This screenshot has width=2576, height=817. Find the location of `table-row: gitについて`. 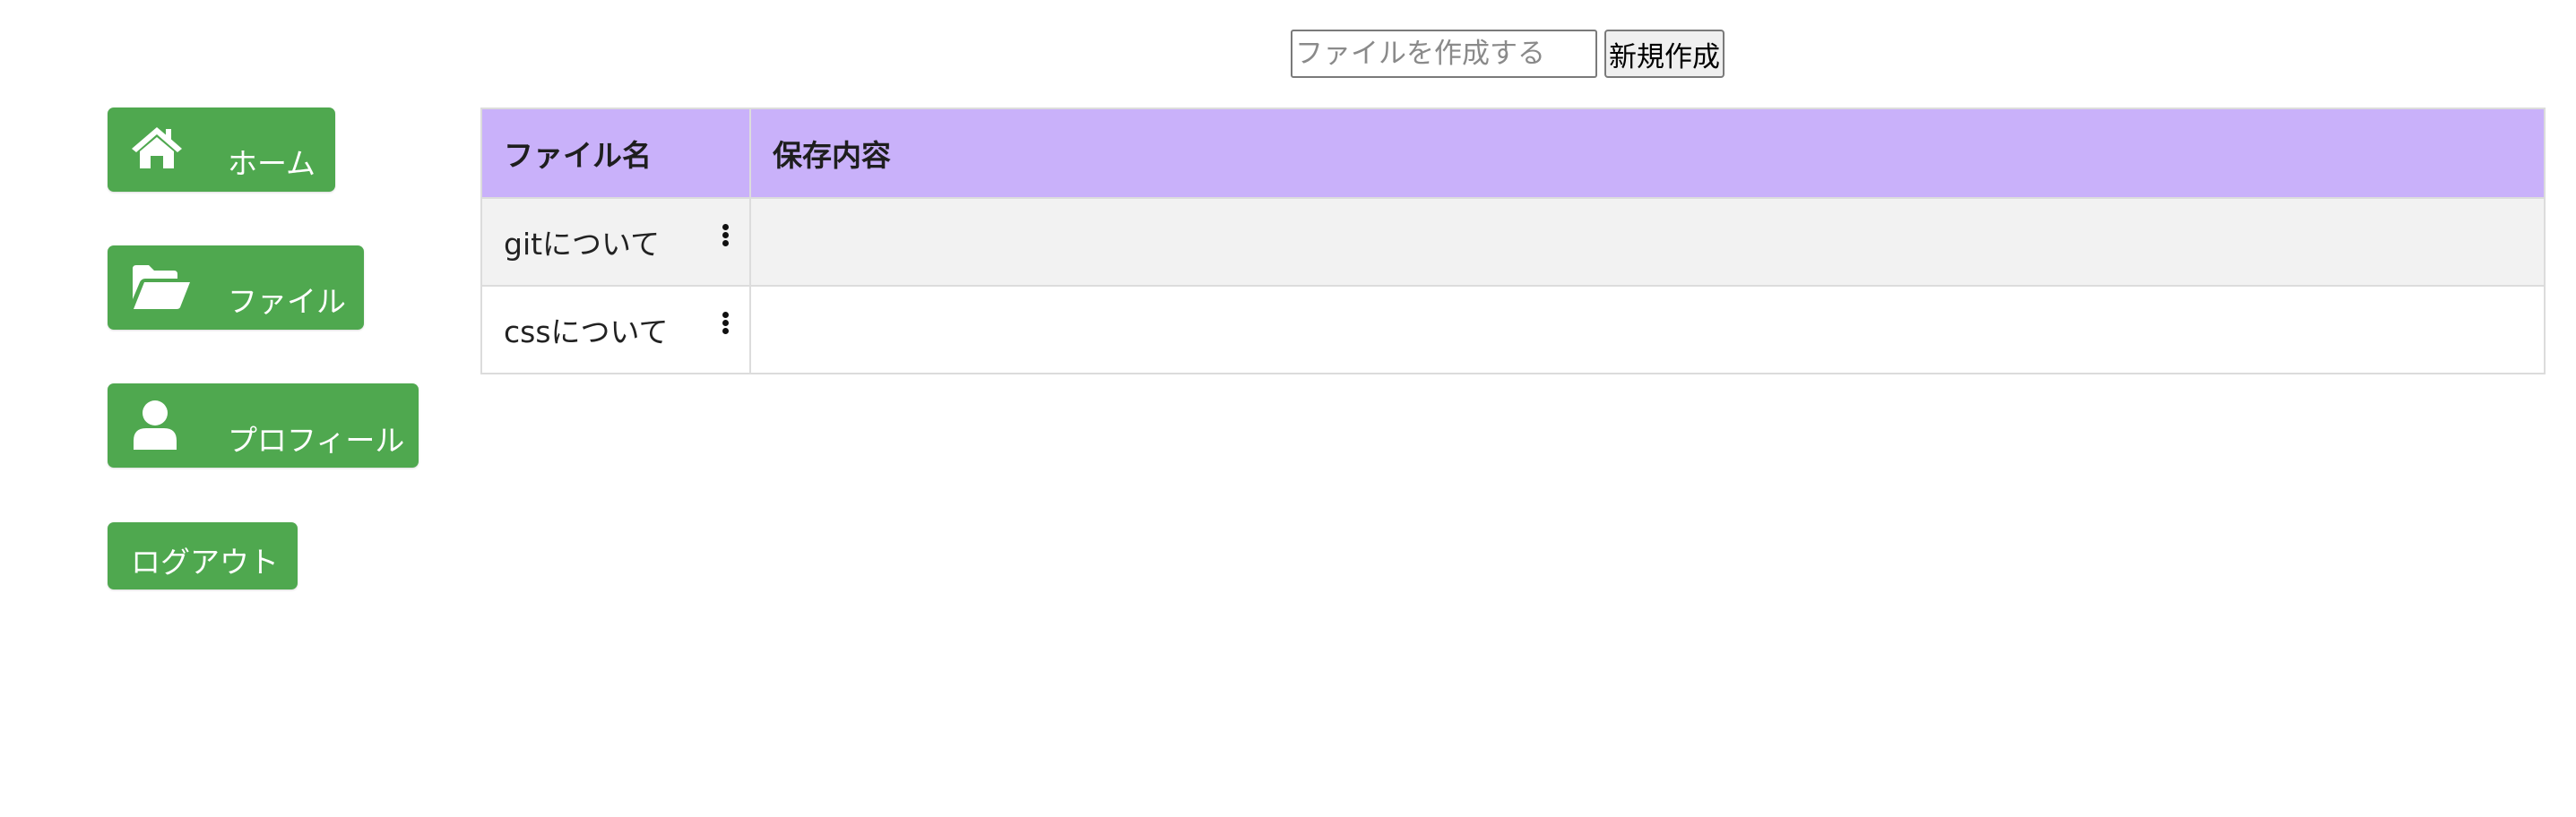

table-row: gitについて is located at coordinates (1513, 242).